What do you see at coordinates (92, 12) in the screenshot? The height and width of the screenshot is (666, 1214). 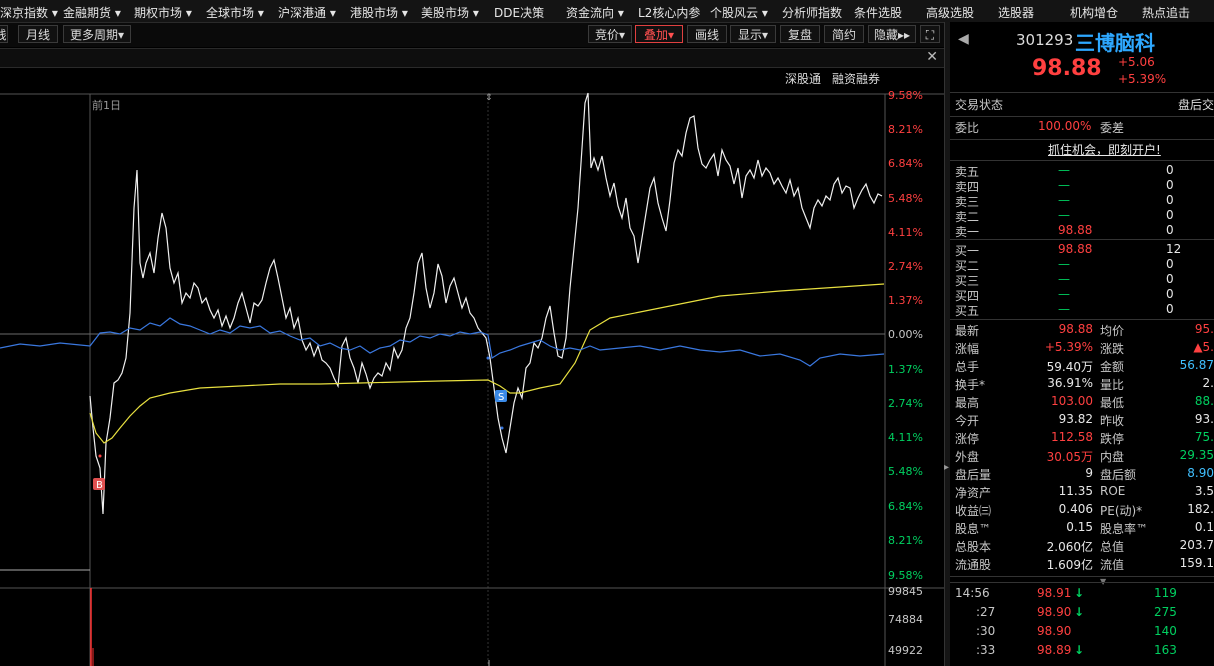 I see `menu-item-1: 金融期货 ▾` at bounding box center [92, 12].